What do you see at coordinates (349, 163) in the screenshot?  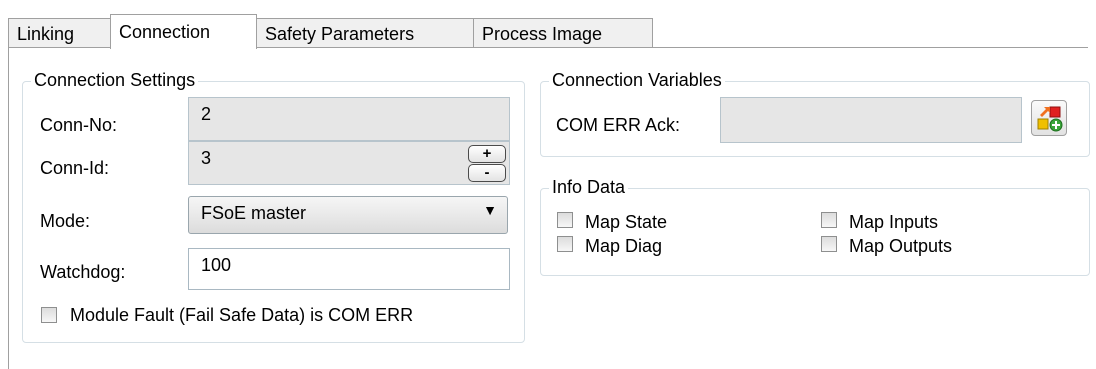 I see `conn-id-field: 3` at bounding box center [349, 163].